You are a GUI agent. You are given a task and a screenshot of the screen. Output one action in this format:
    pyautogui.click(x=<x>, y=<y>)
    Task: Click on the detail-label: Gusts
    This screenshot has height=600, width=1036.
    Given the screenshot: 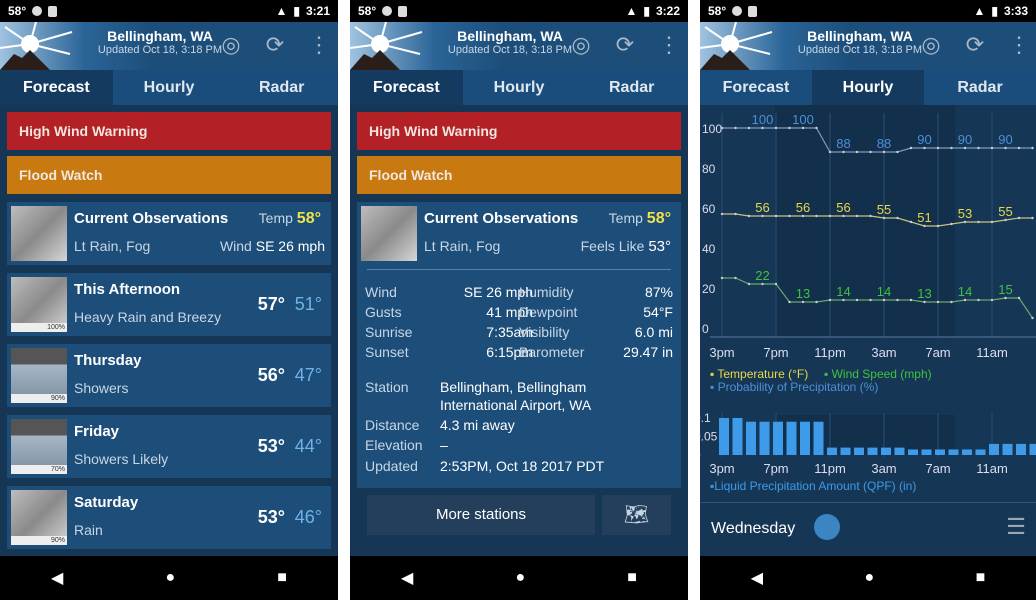 What is the action you would take?
    pyautogui.click(x=383, y=312)
    